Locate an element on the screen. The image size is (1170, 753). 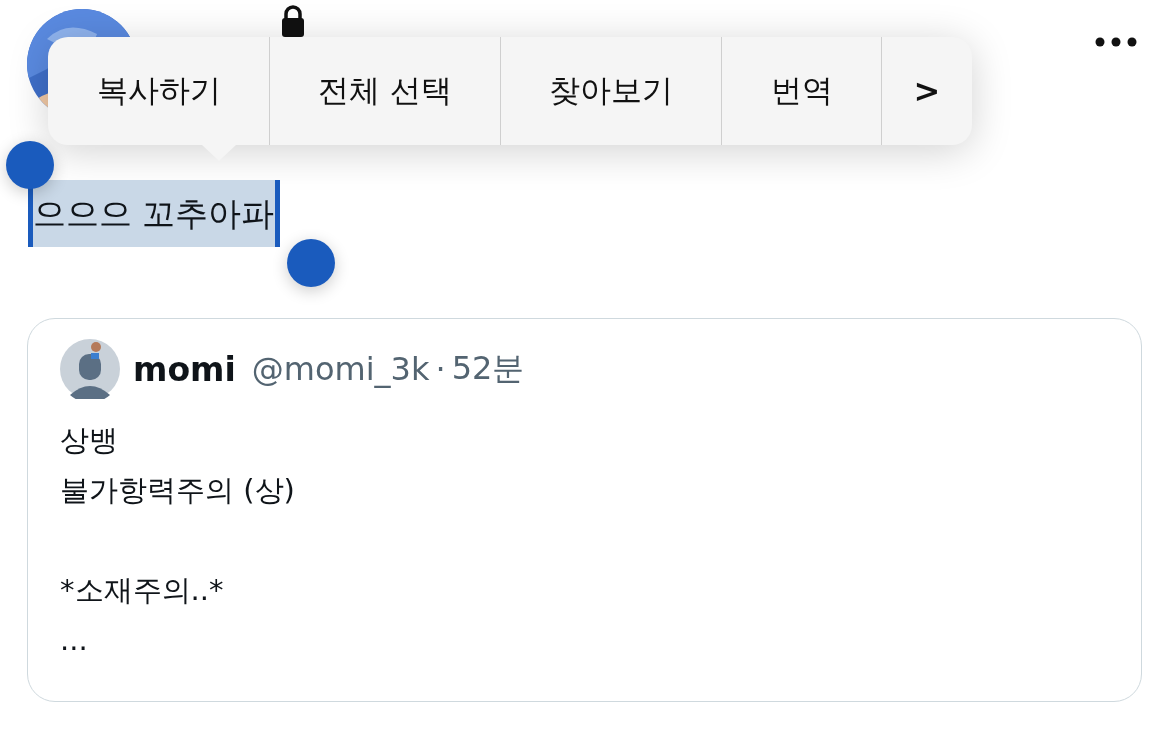
avatar-icon is located at coordinates (90, 369).